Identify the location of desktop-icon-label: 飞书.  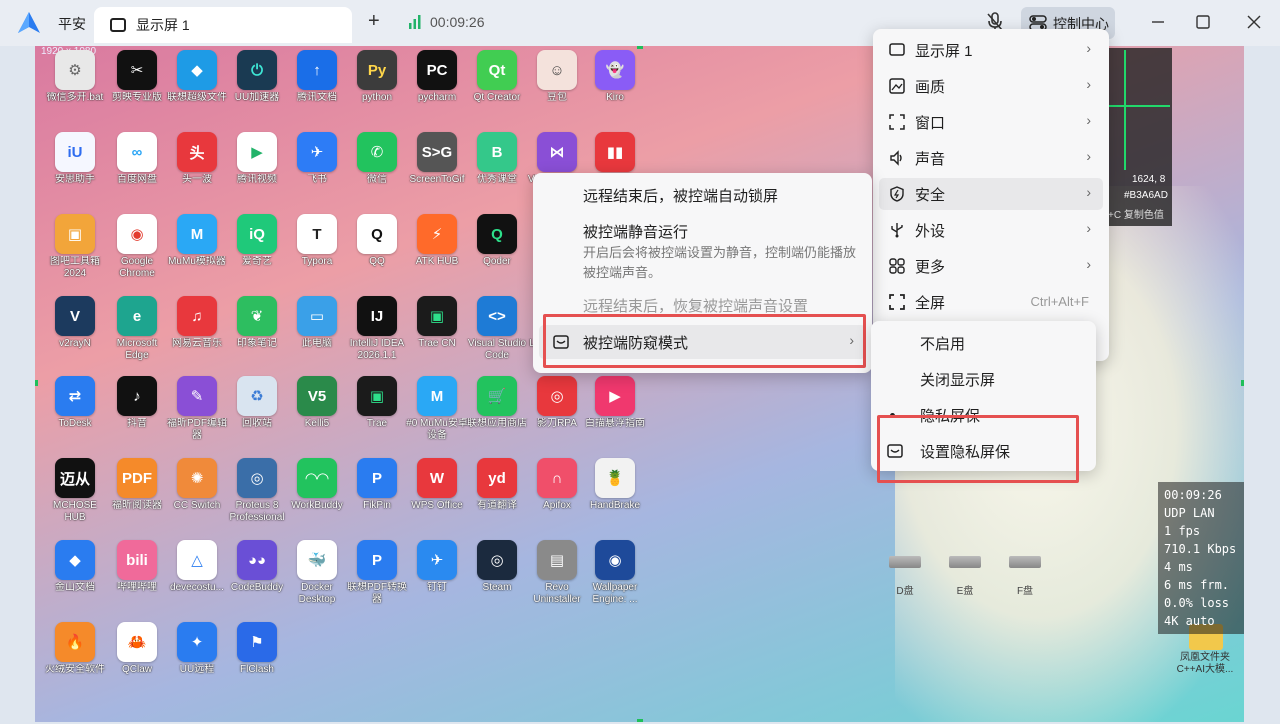
(317, 179).